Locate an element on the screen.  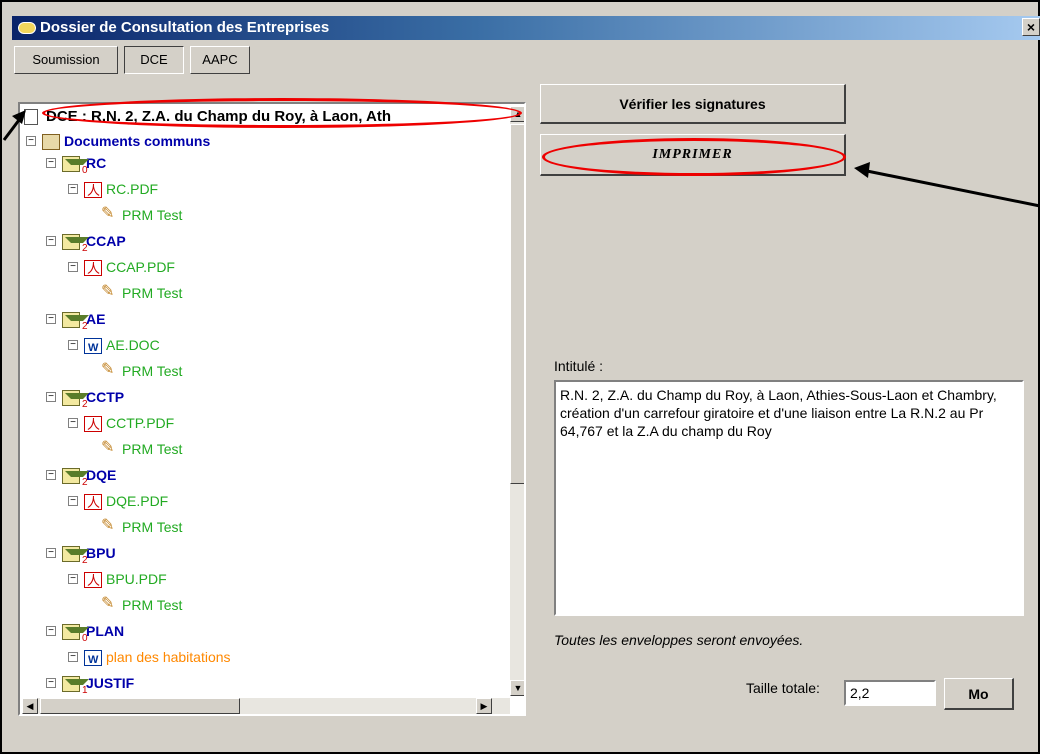
annotation-arrows is located at coordinates (521, 159).